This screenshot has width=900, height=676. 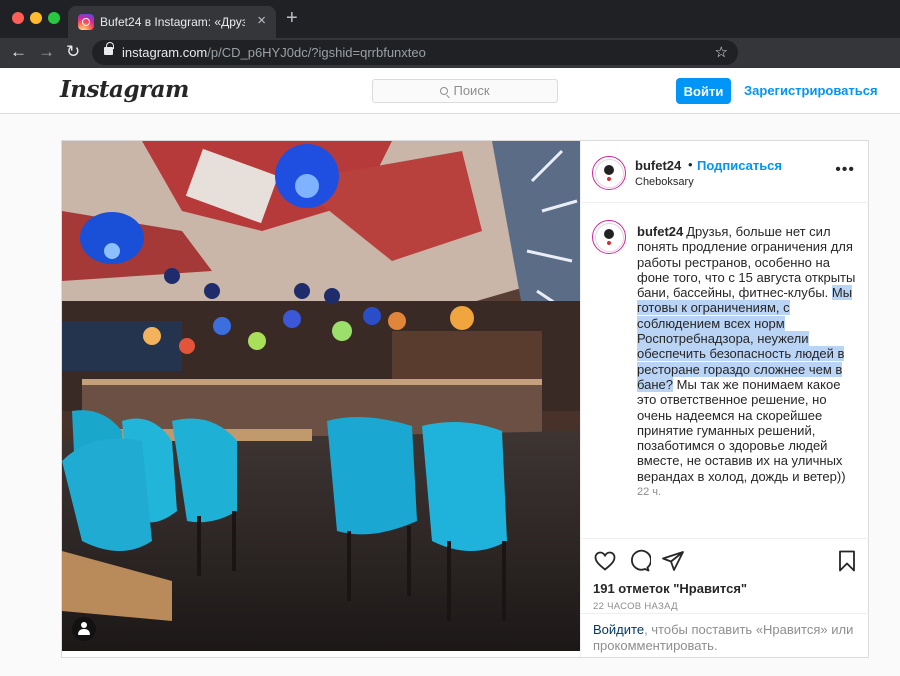 I want to click on close-window-button, so click(x=18, y=18).